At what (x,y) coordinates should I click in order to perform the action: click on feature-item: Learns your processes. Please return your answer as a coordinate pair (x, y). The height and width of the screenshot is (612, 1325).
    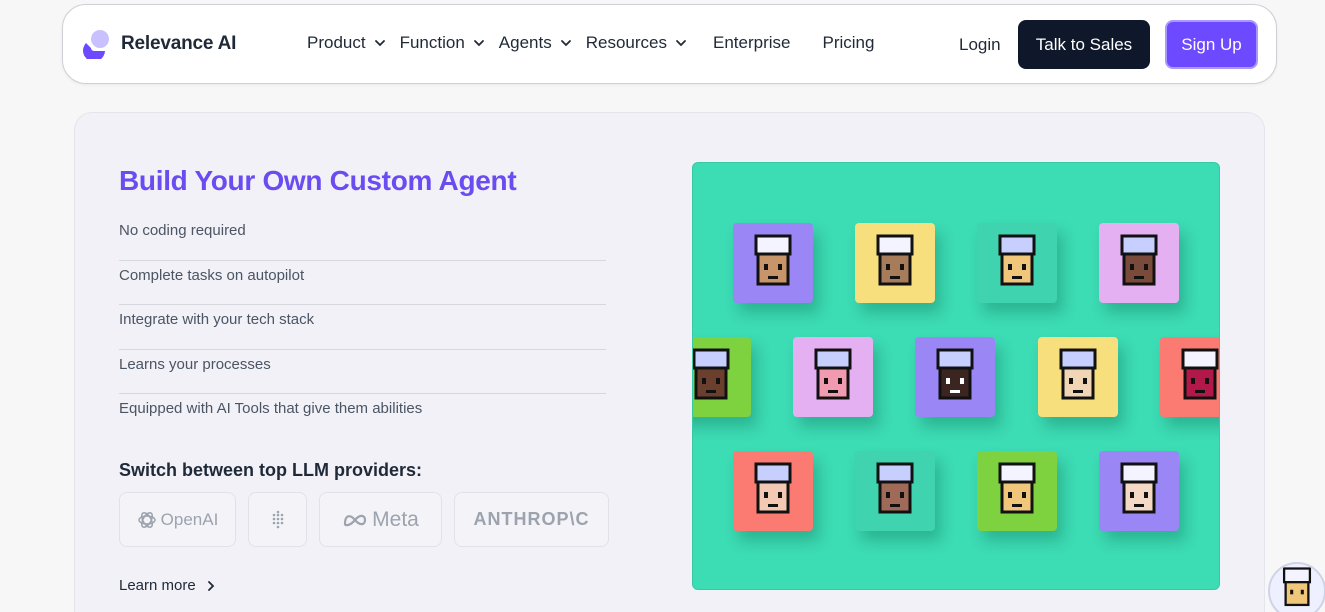
    Looking at the image, I should click on (362, 372).